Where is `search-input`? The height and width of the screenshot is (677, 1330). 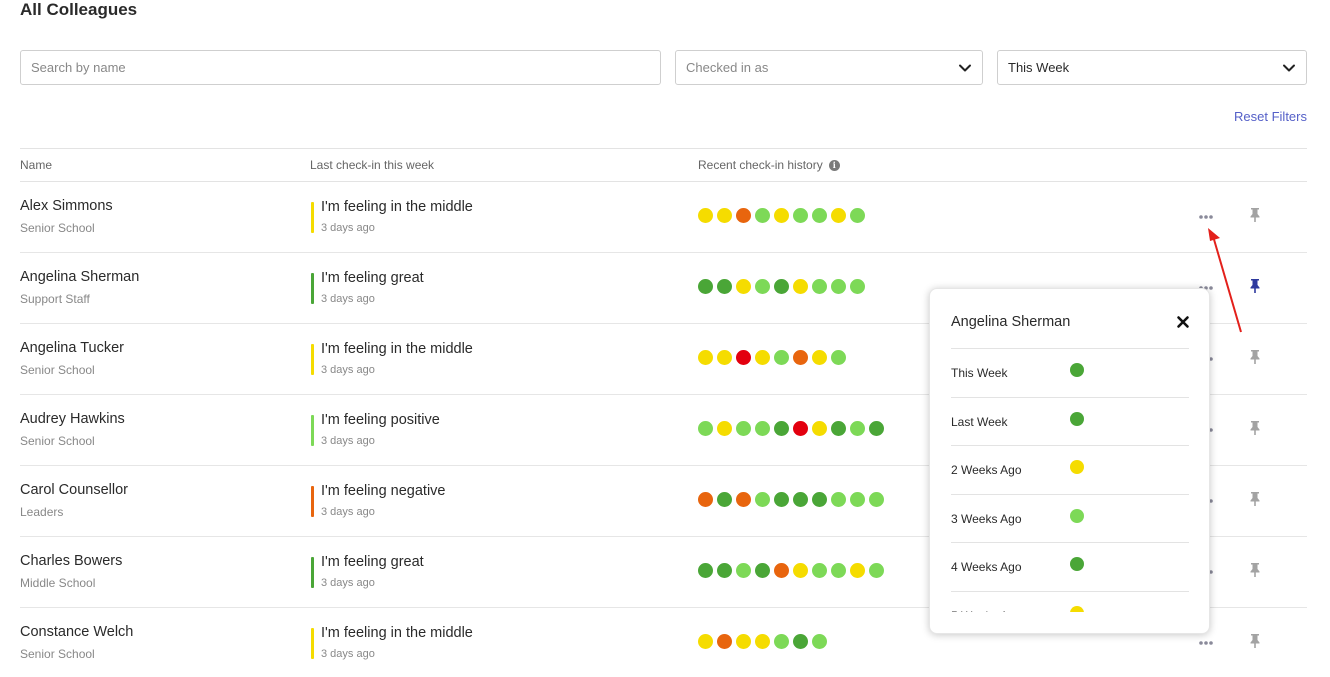 search-input is located at coordinates (340, 67).